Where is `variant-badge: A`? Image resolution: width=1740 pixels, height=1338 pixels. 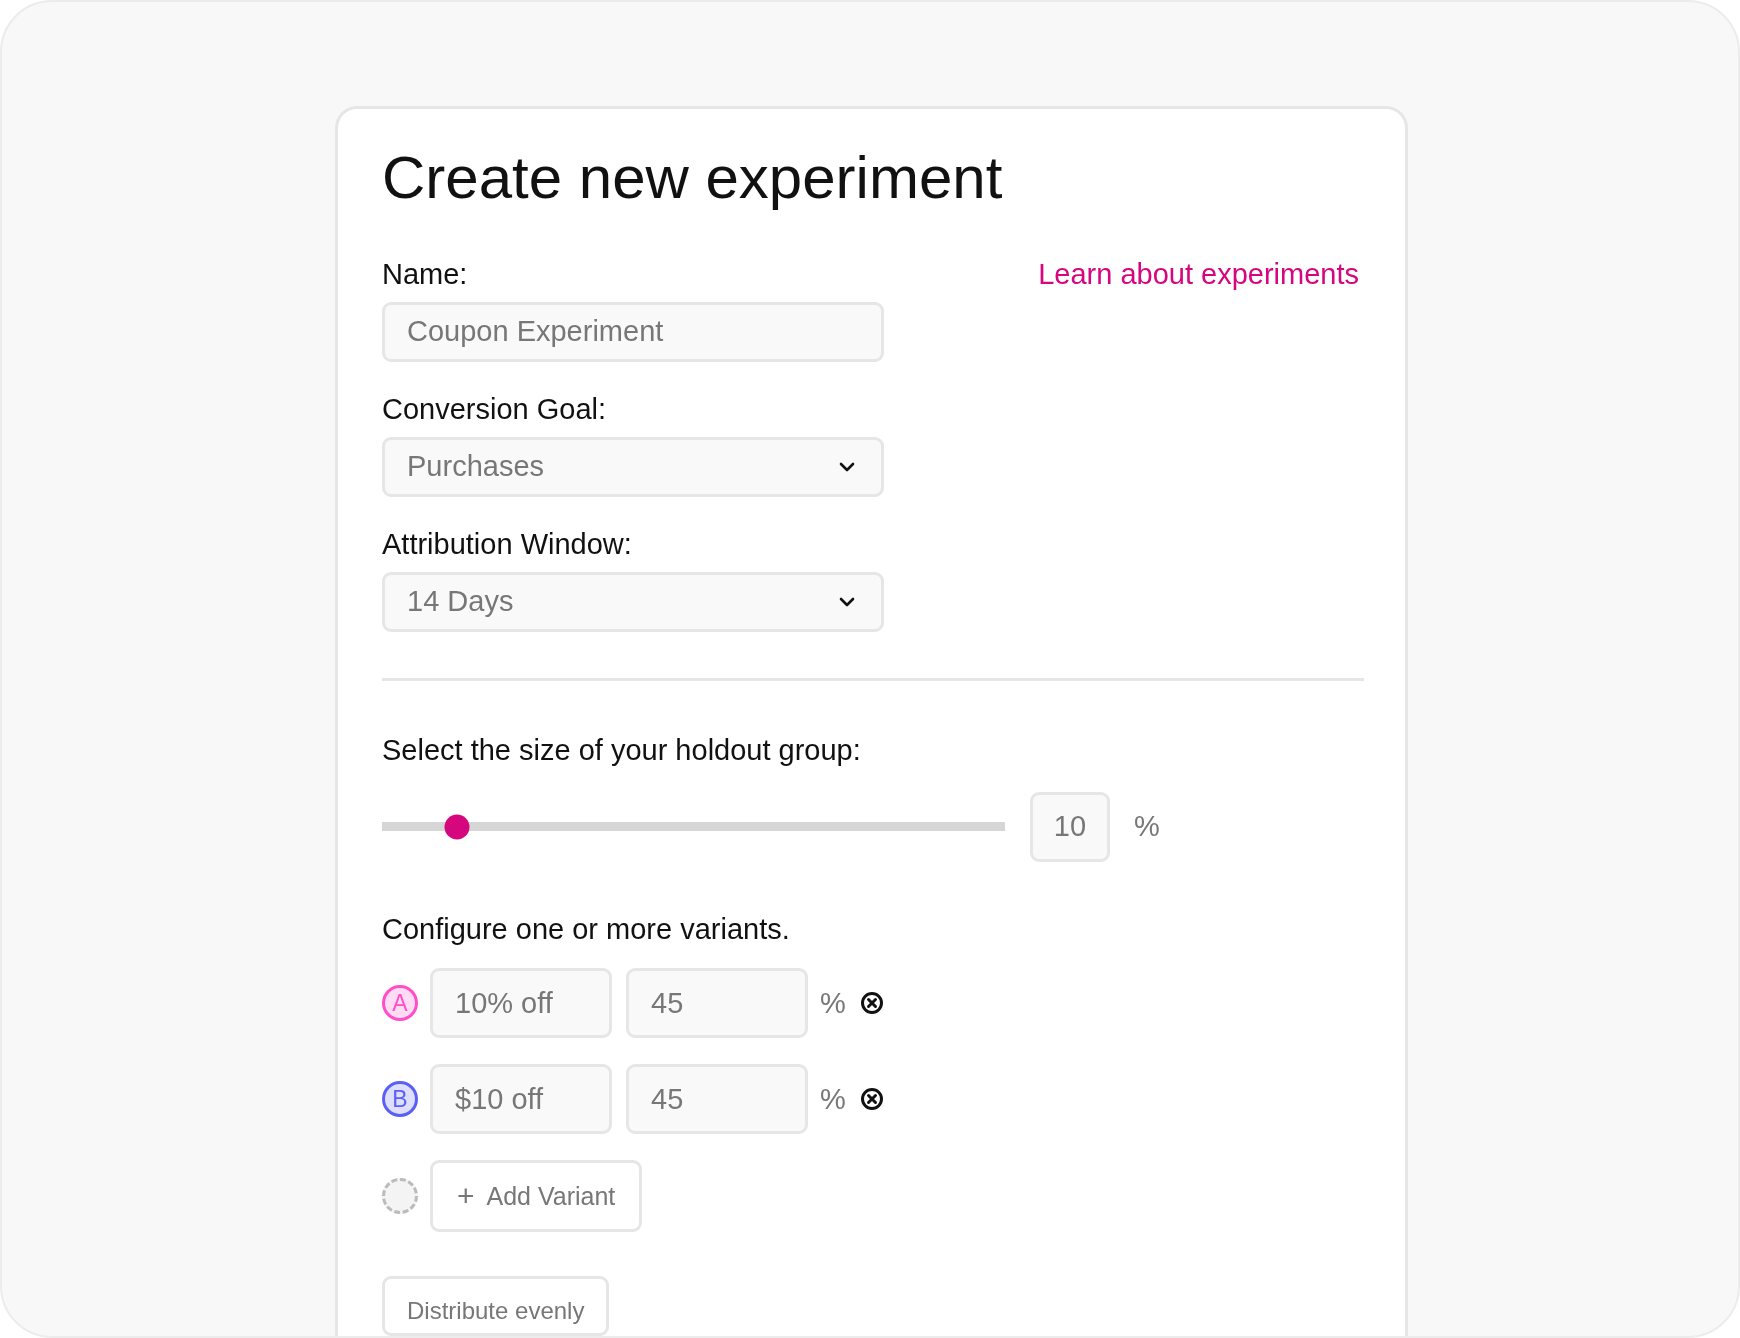 variant-badge: A is located at coordinates (400, 1003).